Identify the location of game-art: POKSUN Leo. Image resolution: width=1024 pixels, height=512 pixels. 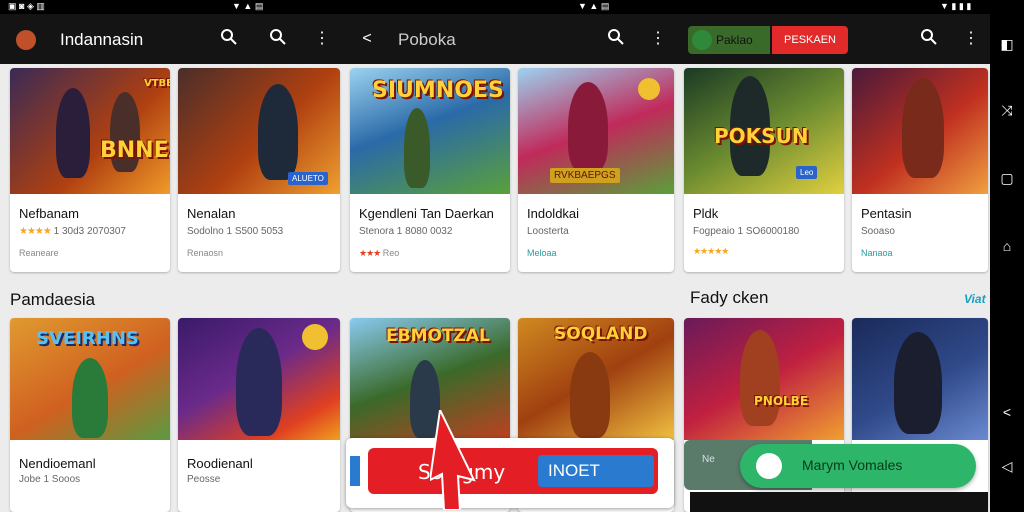
(764, 131).